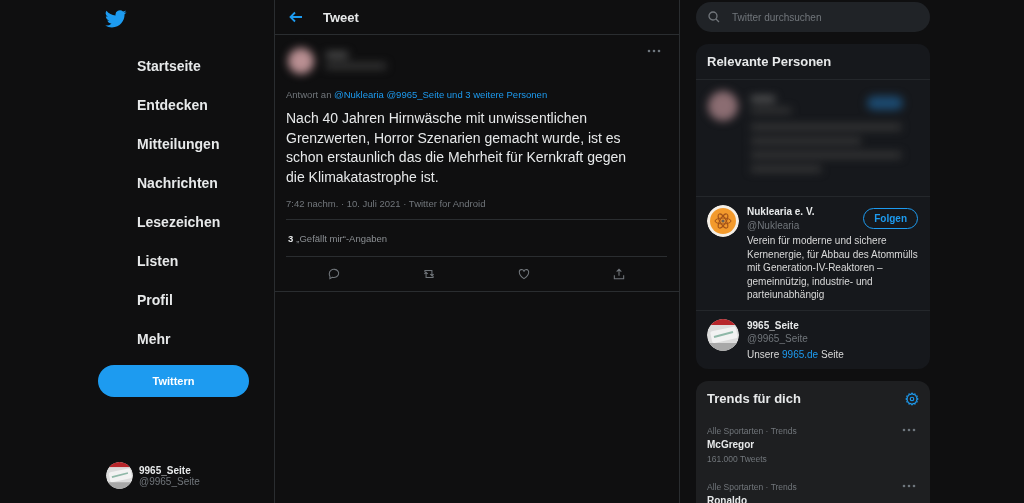  What do you see at coordinates (341, 17) in the screenshot?
I see `page-title: Tweet` at bounding box center [341, 17].